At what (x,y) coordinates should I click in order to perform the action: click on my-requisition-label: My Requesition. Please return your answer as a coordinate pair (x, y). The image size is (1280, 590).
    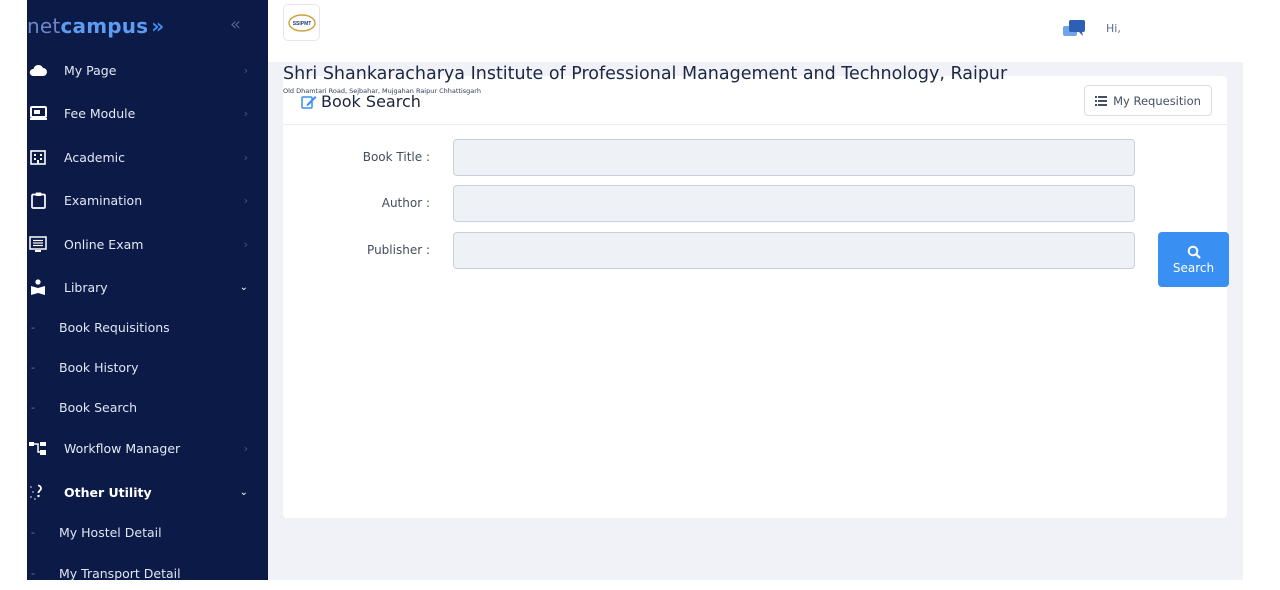
    Looking at the image, I should click on (1157, 100).